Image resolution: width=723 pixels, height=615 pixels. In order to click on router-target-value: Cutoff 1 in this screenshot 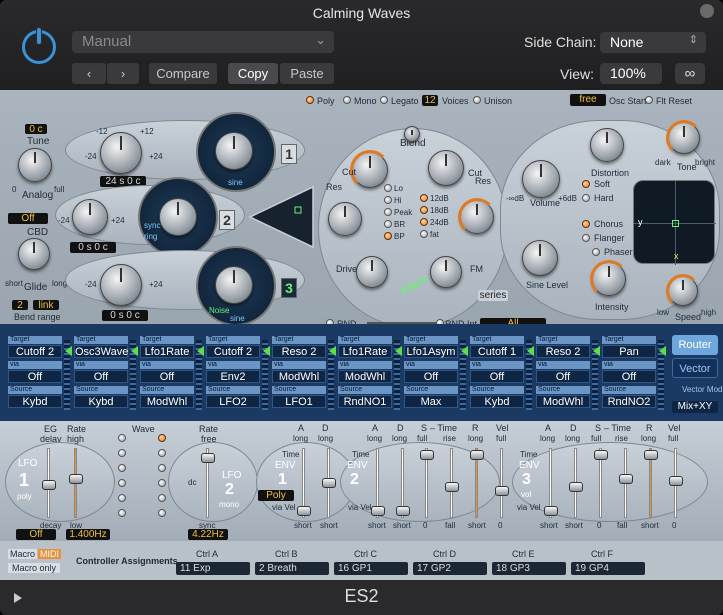, I will do `click(497, 351)`.